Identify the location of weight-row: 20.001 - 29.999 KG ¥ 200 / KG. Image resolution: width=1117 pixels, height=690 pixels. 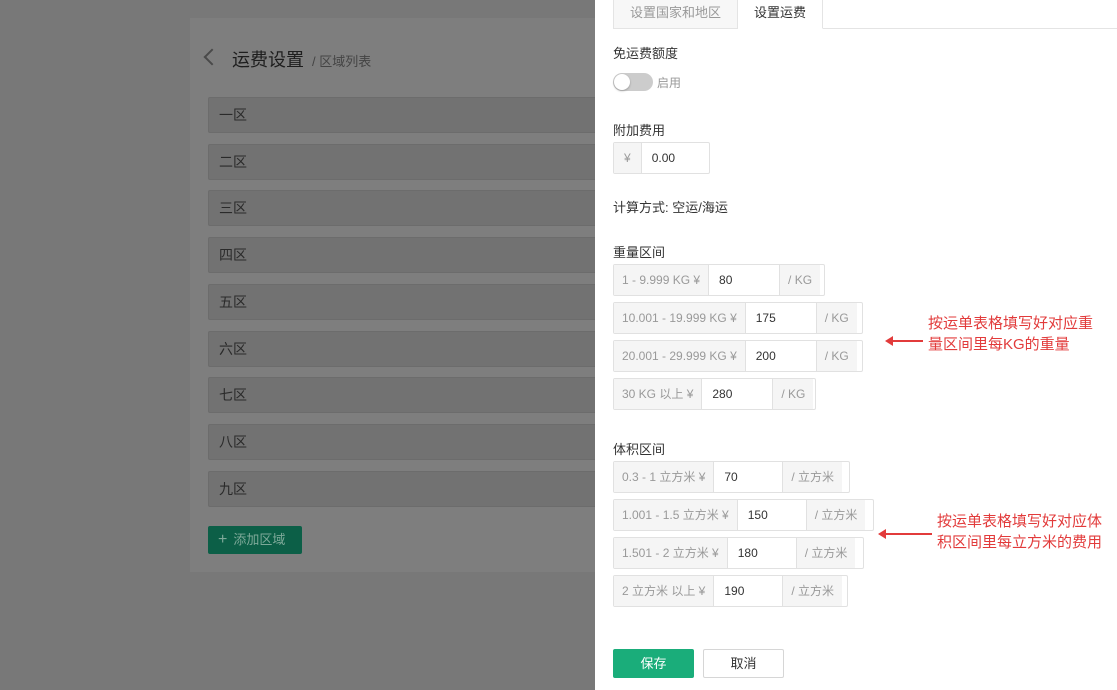
(738, 356).